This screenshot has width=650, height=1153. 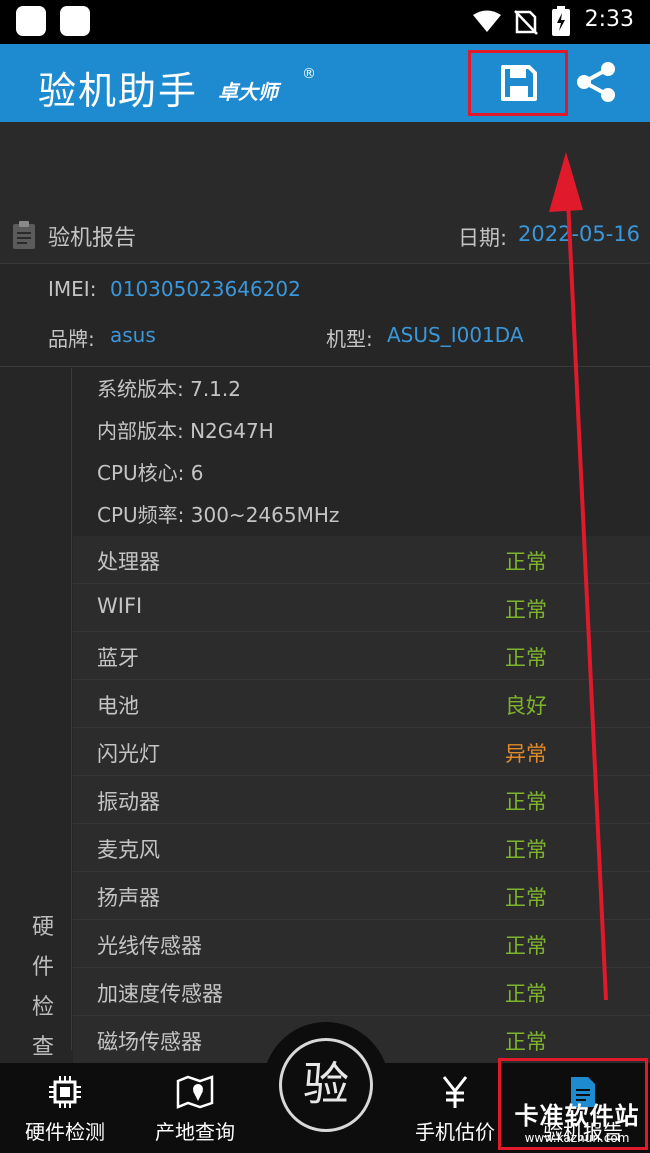 What do you see at coordinates (487, 21) in the screenshot?
I see `wifi-icon` at bounding box center [487, 21].